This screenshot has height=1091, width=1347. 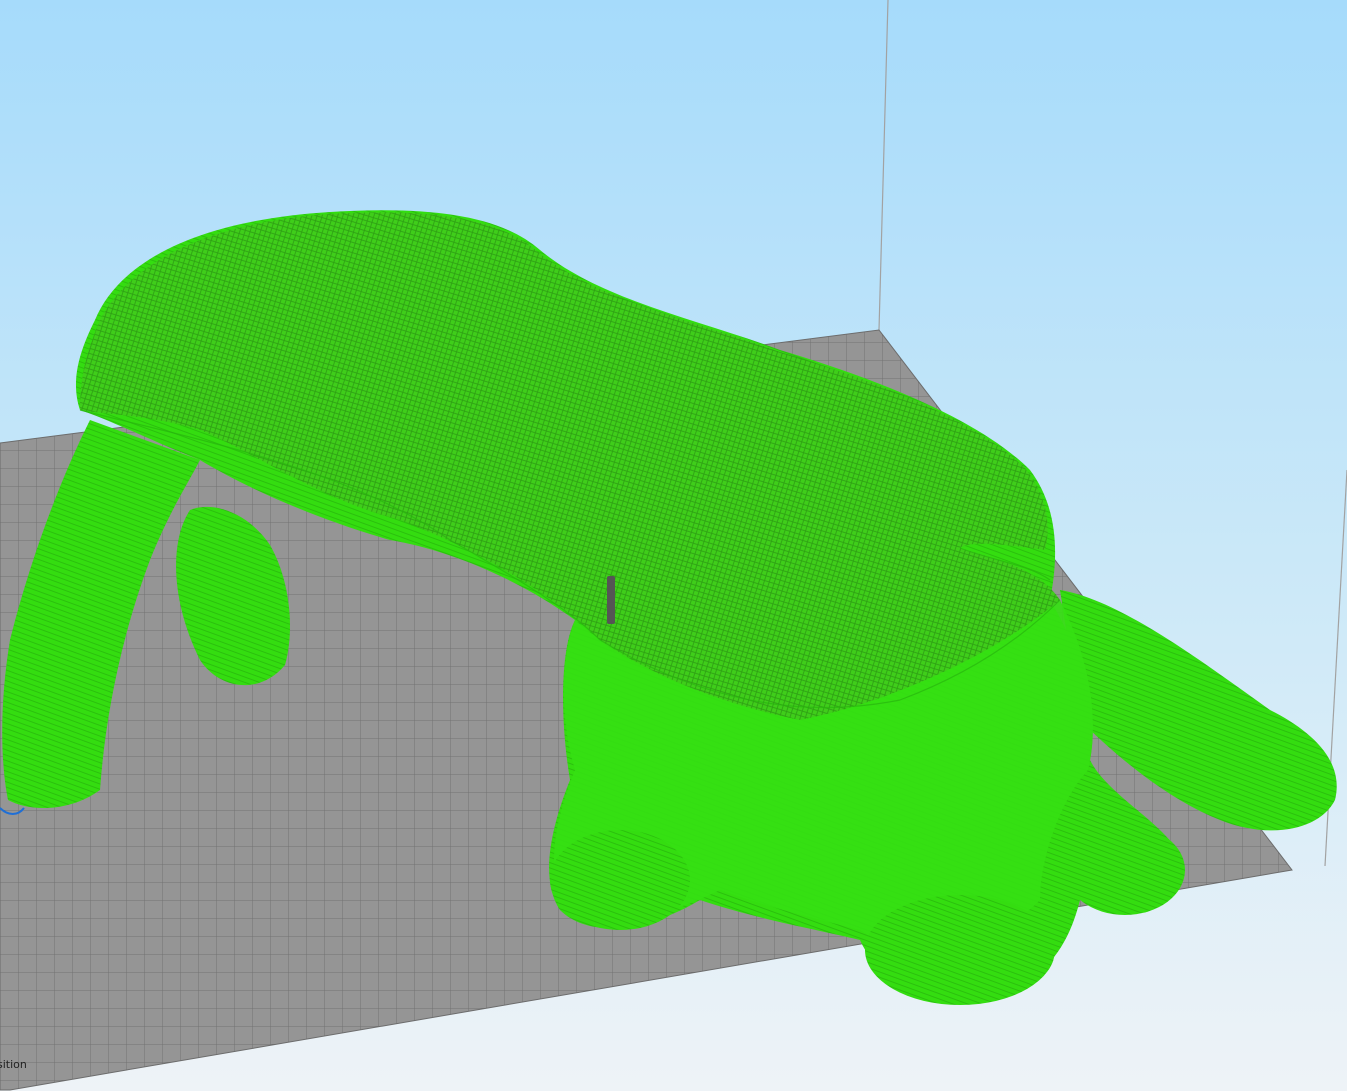 What do you see at coordinates (13, 1064) in the screenshot?
I see `status-label: sition` at bounding box center [13, 1064].